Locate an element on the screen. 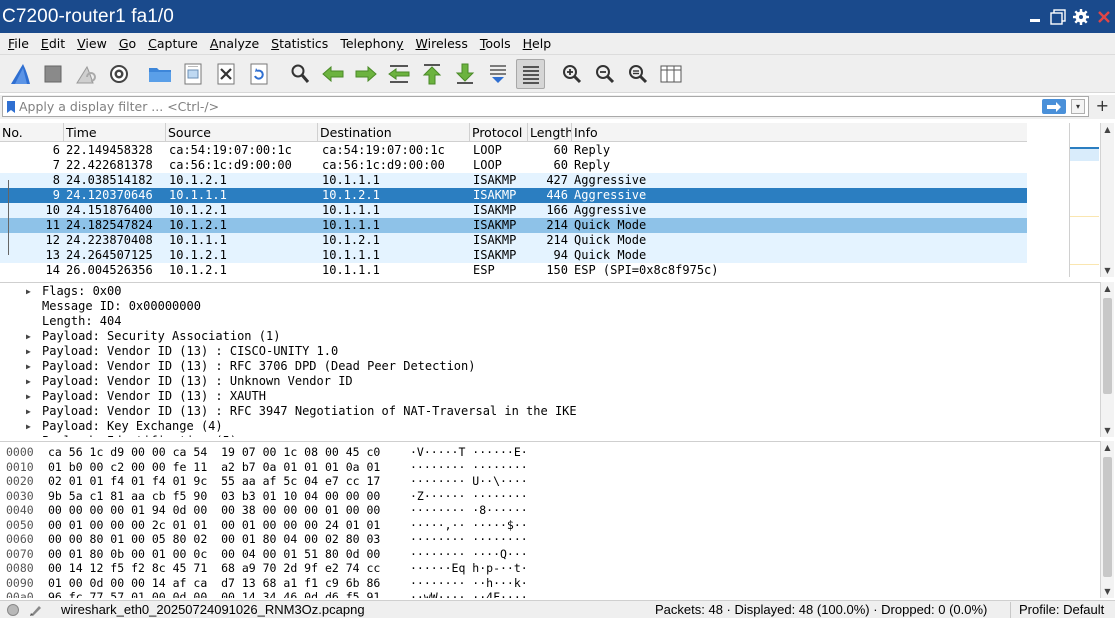  column-header-protocol: Protocol is located at coordinates (499, 132).